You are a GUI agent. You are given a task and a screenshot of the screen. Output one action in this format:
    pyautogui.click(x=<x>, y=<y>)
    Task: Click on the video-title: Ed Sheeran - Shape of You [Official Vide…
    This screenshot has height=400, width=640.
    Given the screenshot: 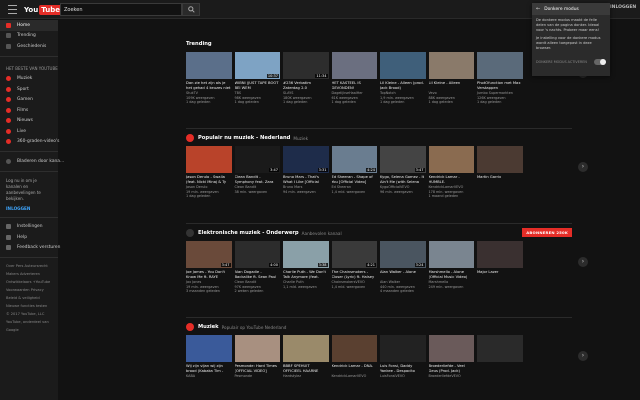 What is the action you would take?
    pyautogui.click(x=355, y=180)
    